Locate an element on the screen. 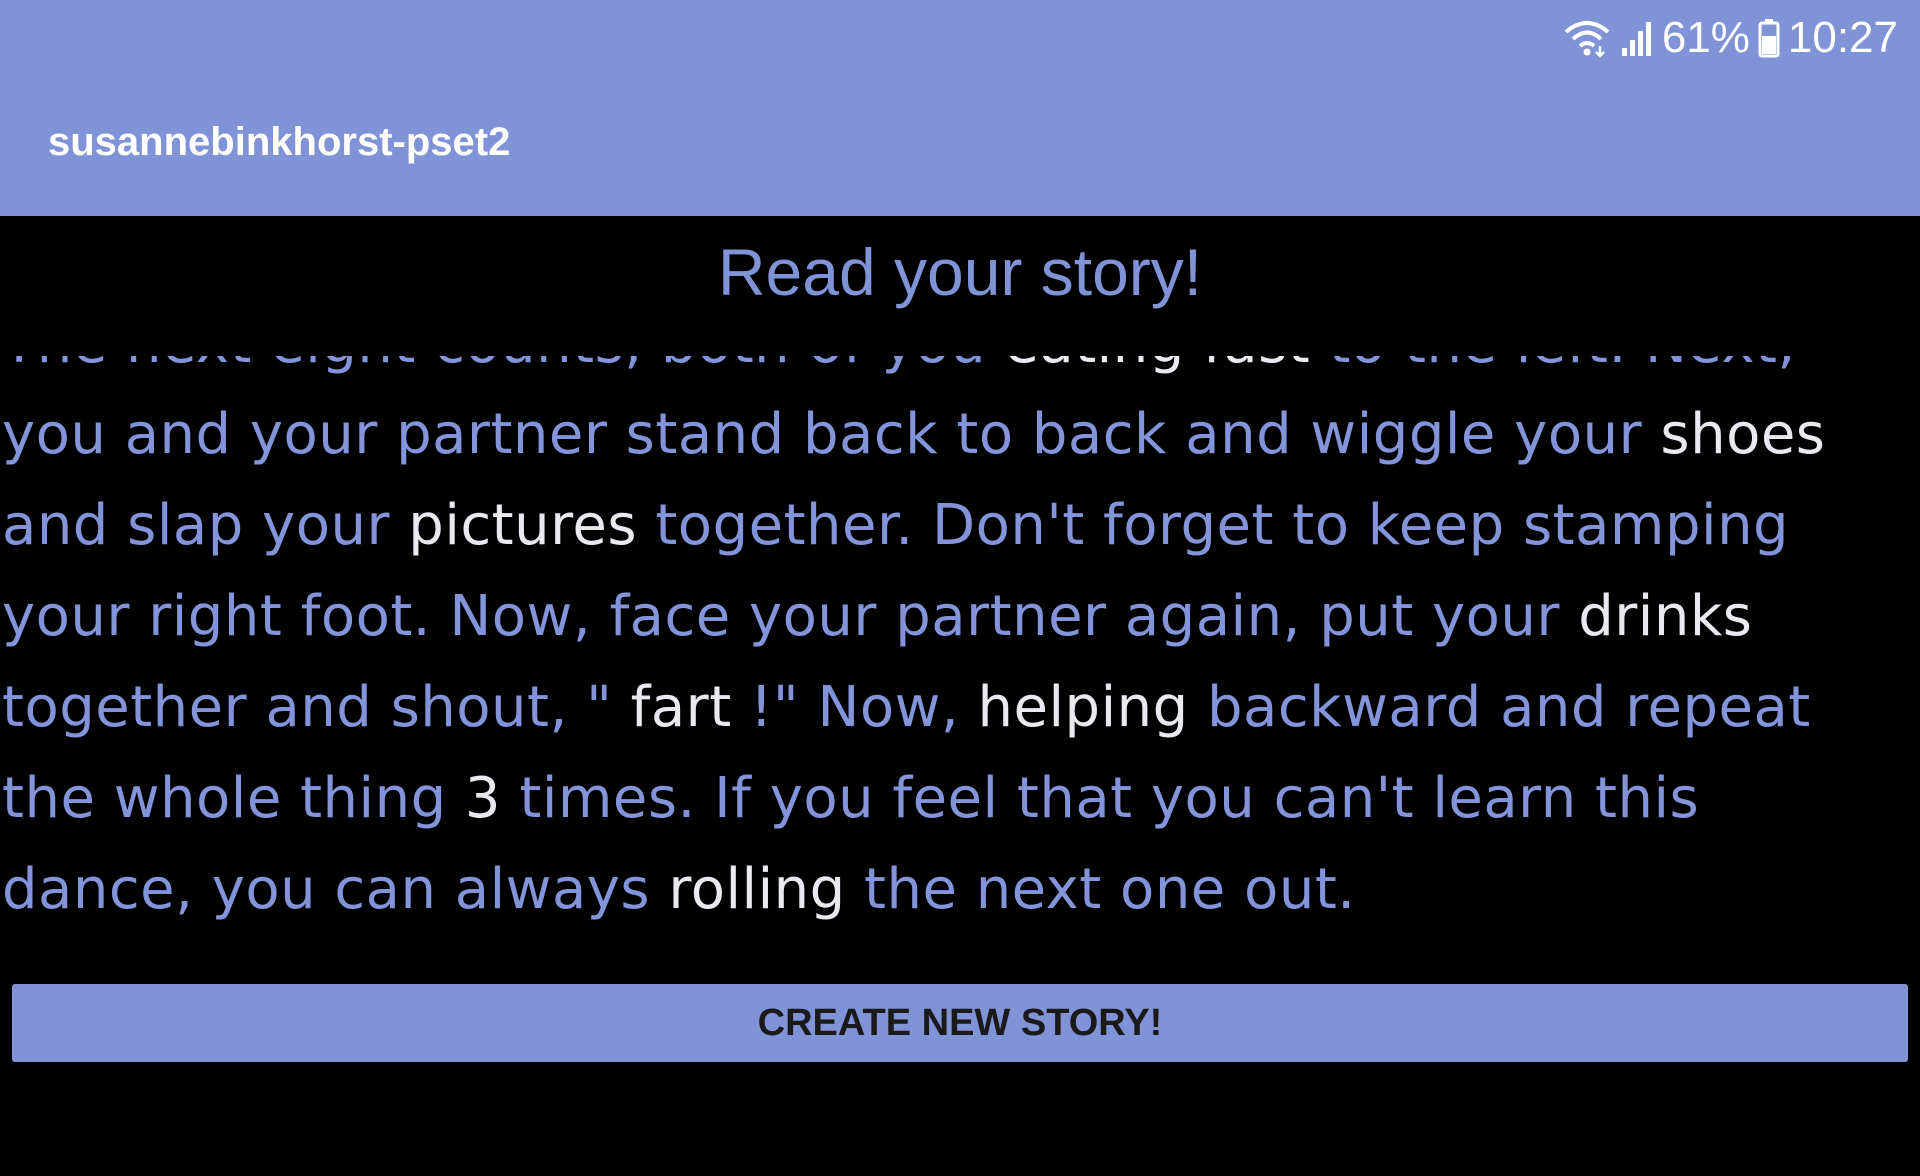  app-title: susannebinkhorst-pset2 is located at coordinates (279, 142).